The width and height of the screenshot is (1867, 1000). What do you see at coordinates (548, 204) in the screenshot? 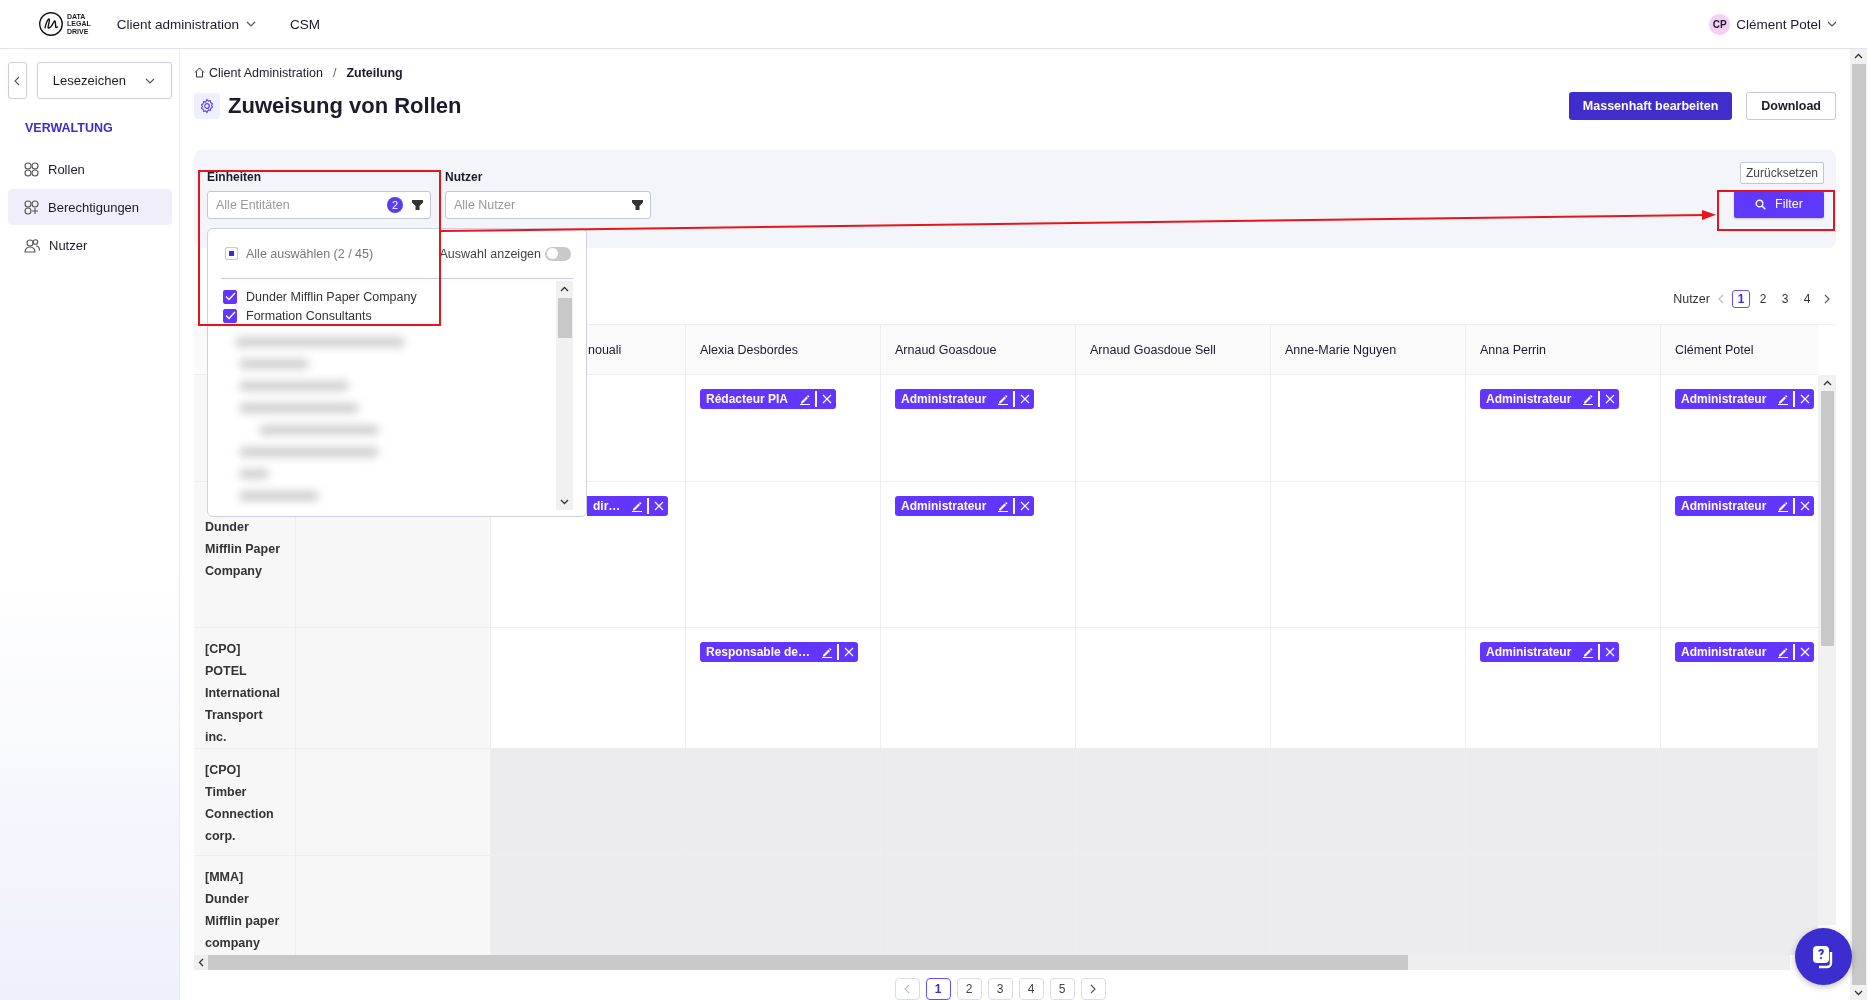
I see `filter-field: Alle Nutzer` at bounding box center [548, 204].